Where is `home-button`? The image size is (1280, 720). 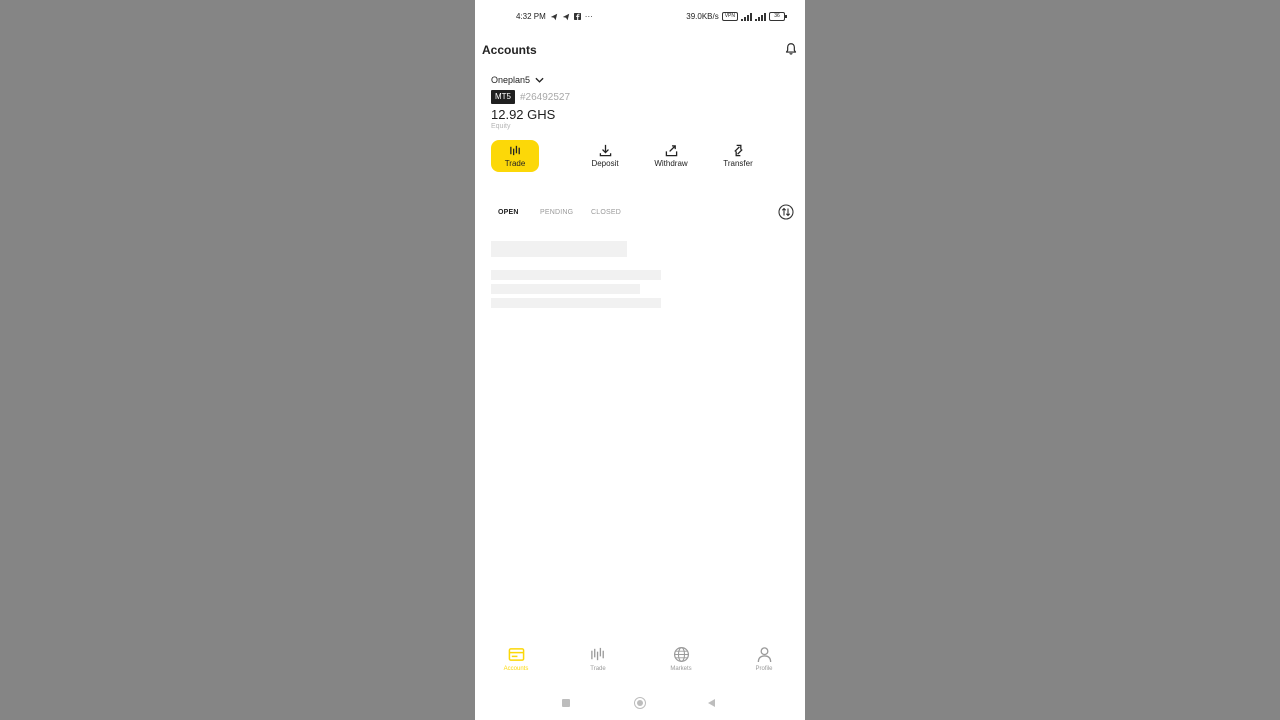 home-button is located at coordinates (640, 703).